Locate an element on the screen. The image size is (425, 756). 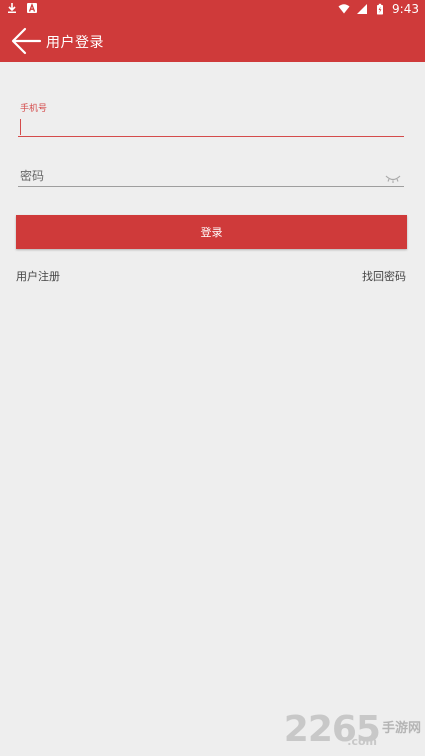
watermark-domain: .com is located at coordinates (362, 741).